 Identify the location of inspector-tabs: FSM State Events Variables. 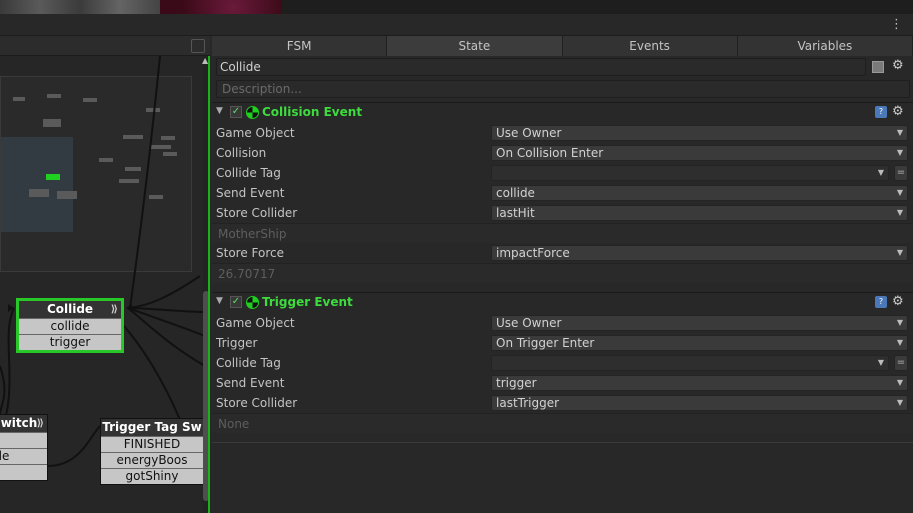
(562, 46).